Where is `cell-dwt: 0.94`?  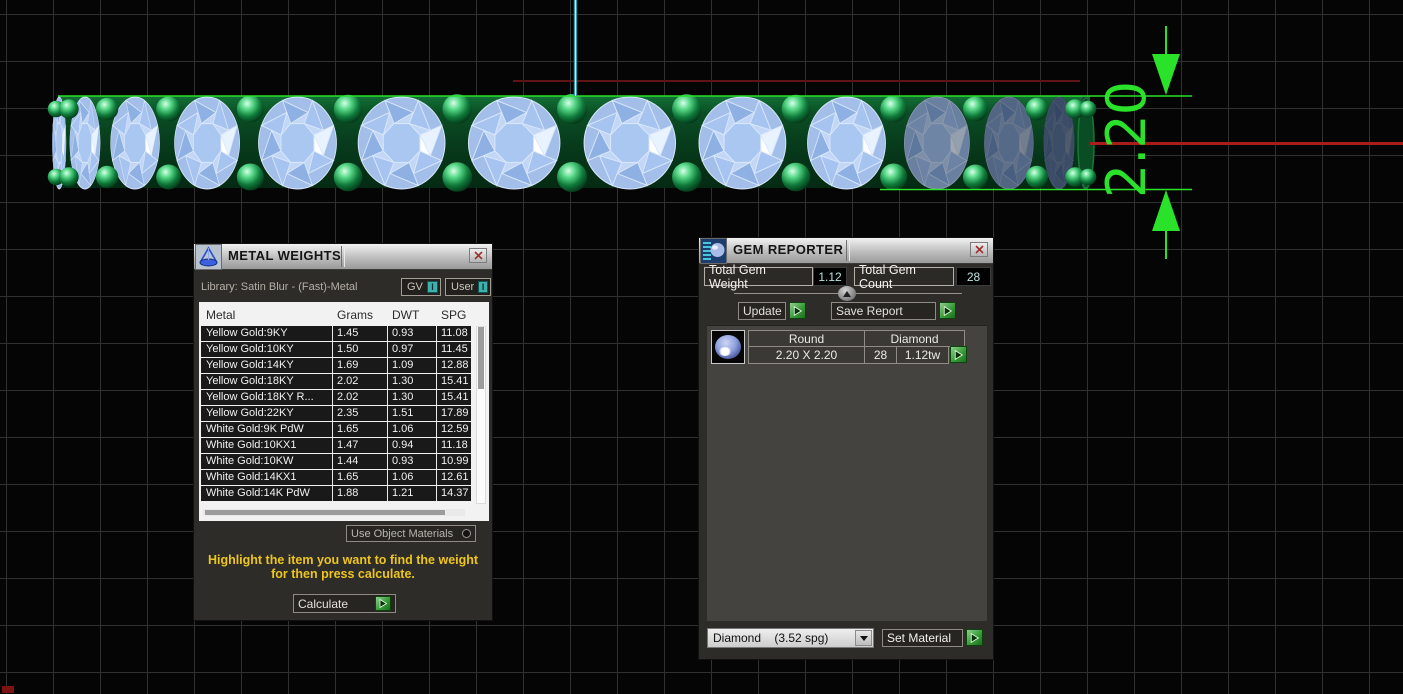
cell-dwt: 0.94 is located at coordinates (403, 445).